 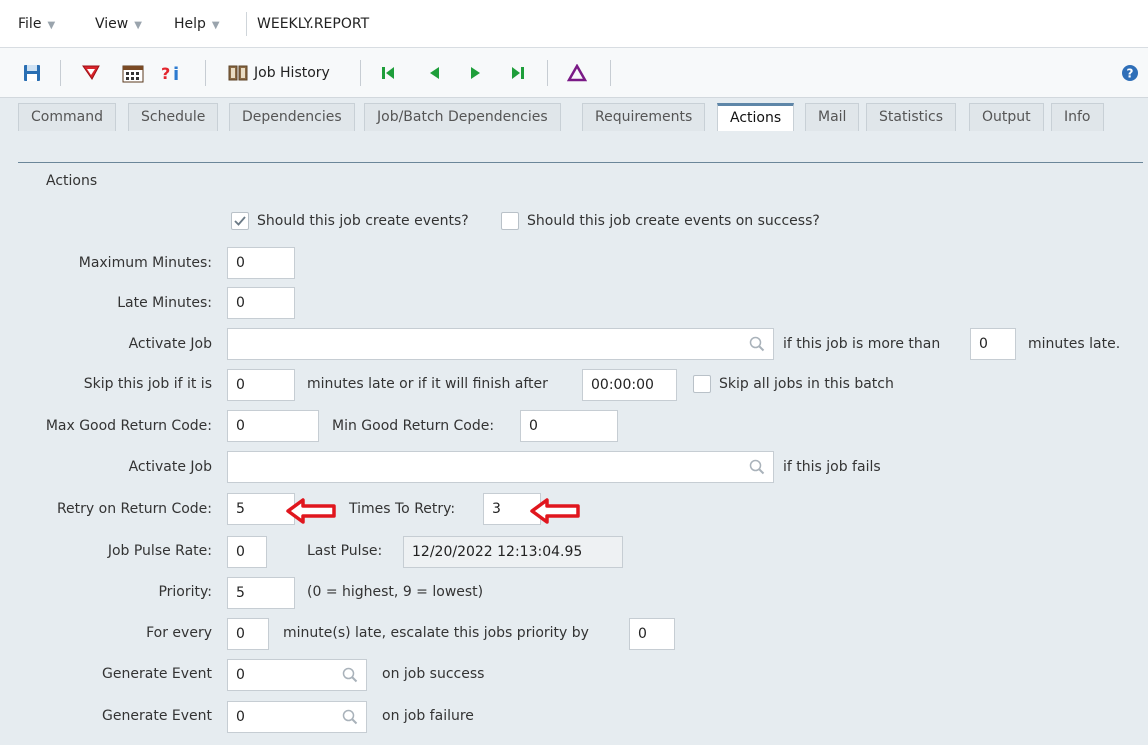 I want to click on escalate-input: 0, so click(x=652, y=634).